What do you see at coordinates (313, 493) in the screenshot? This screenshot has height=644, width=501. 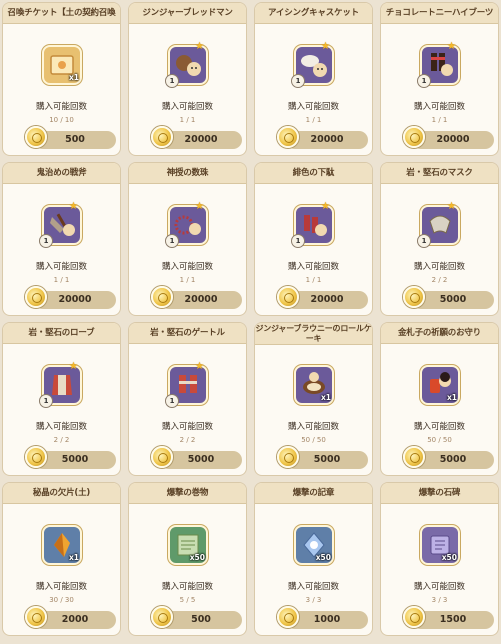 I see `item-title: 爆撃の記章` at bounding box center [313, 493].